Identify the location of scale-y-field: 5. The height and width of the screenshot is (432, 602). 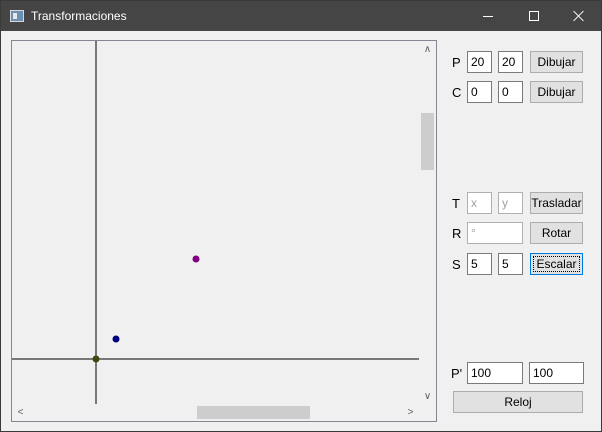
(510, 264).